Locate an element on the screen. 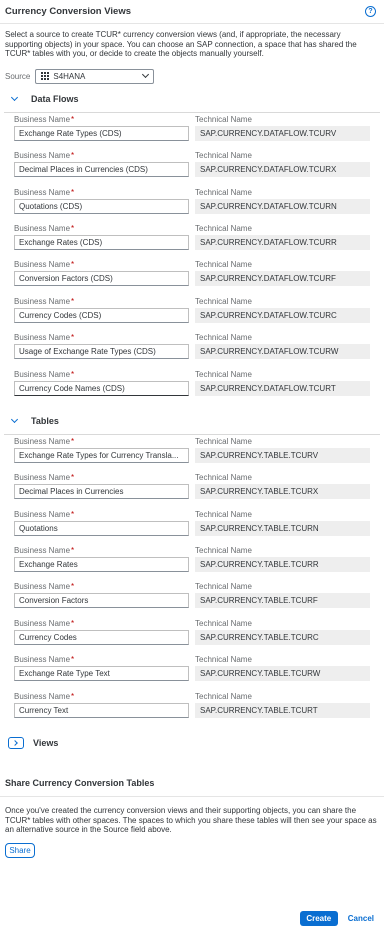 The height and width of the screenshot is (930, 384). business-name-field-group: Business Name * Conversion Factors (CDS) is located at coordinates (101, 276).